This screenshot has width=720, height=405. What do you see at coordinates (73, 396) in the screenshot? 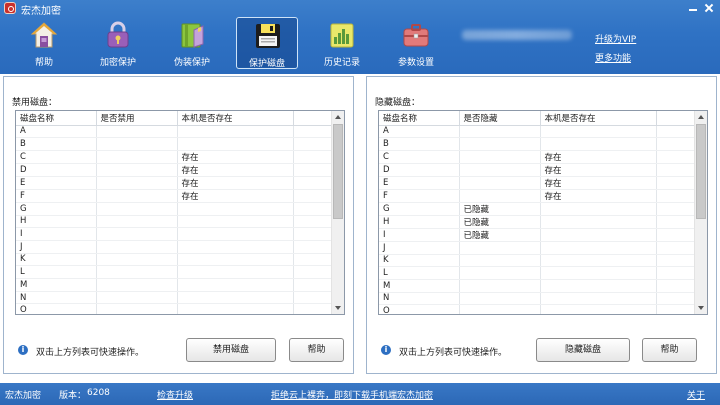
I see `status-version-label: 版本：` at bounding box center [73, 396].